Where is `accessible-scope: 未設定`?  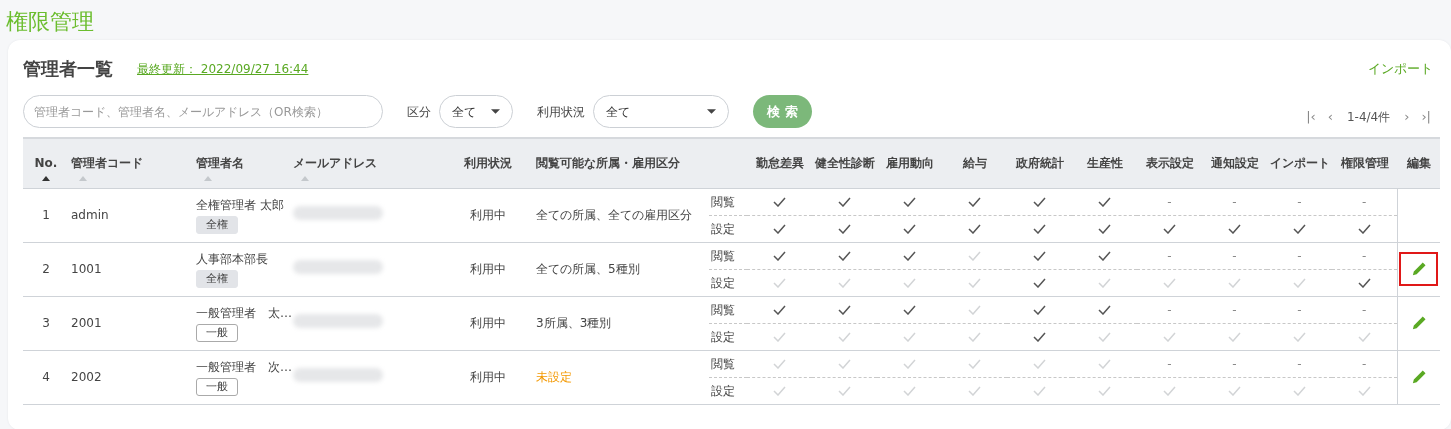
accessible-scope: 未設定 is located at coordinates (554, 377).